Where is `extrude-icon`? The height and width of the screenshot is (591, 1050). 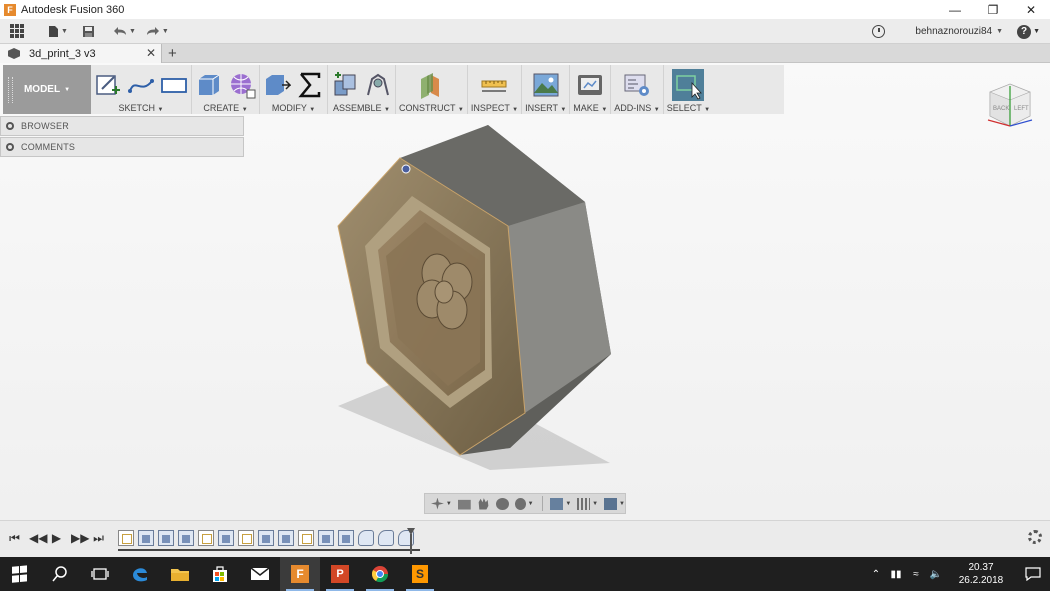
extrude-icon is located at coordinates (209, 85).